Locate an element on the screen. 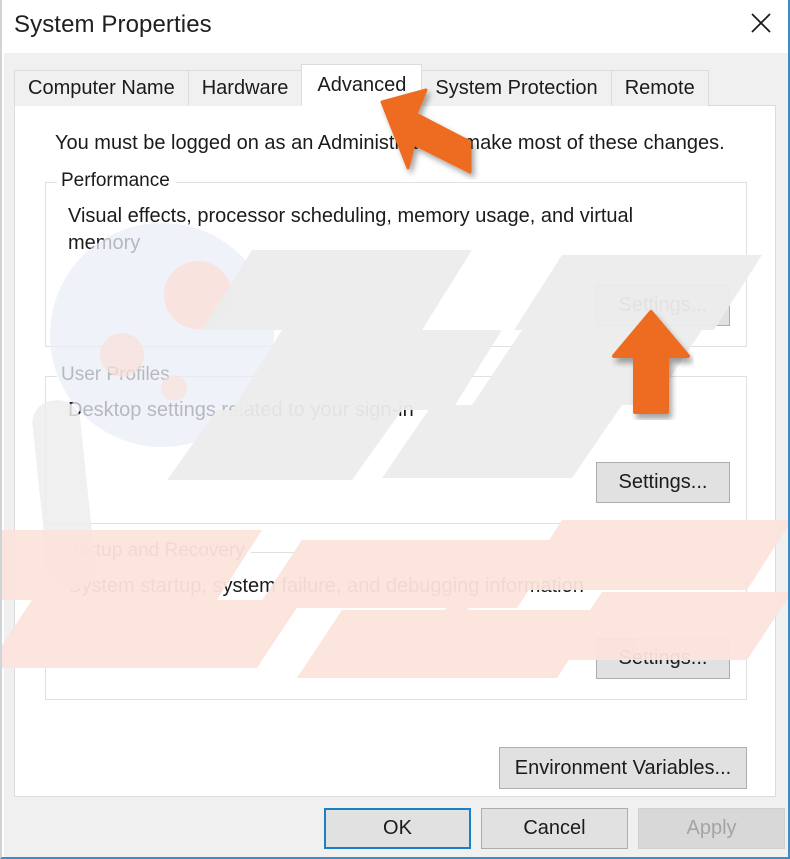 The height and width of the screenshot is (859, 790). performance-group-legend: Performance is located at coordinates (116, 181).